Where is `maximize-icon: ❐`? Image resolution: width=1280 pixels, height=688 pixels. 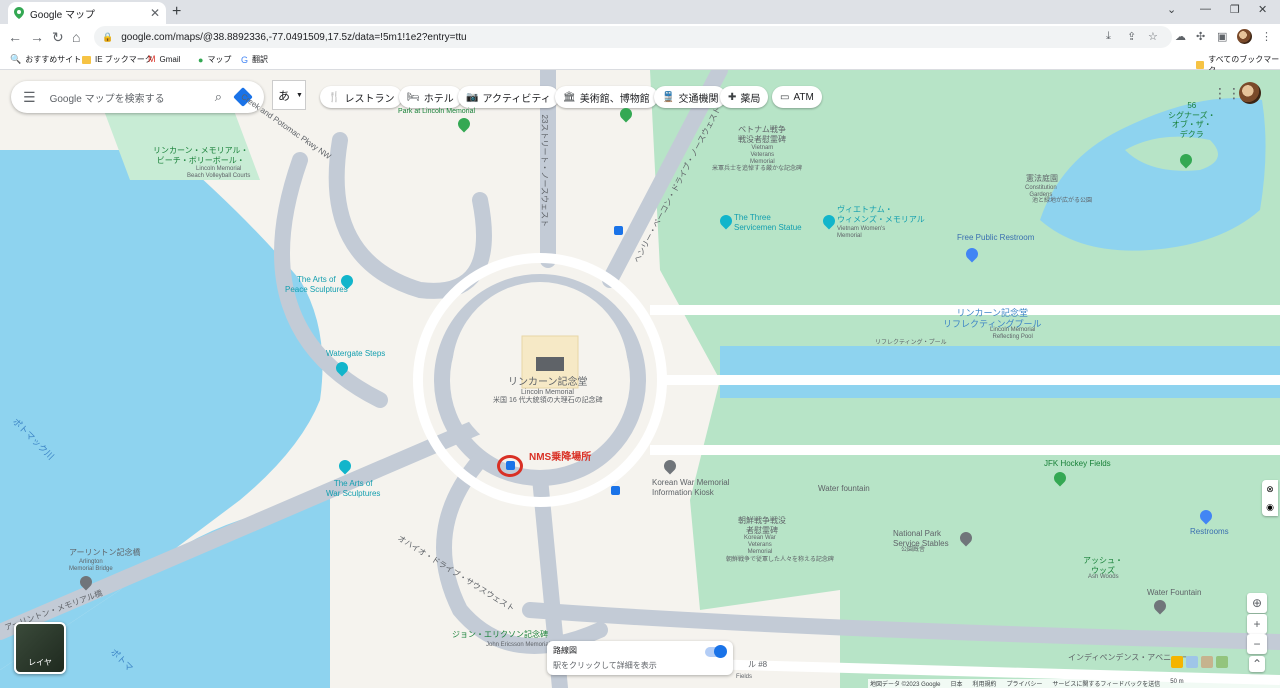 maximize-icon: ❐ is located at coordinates (1235, 9).